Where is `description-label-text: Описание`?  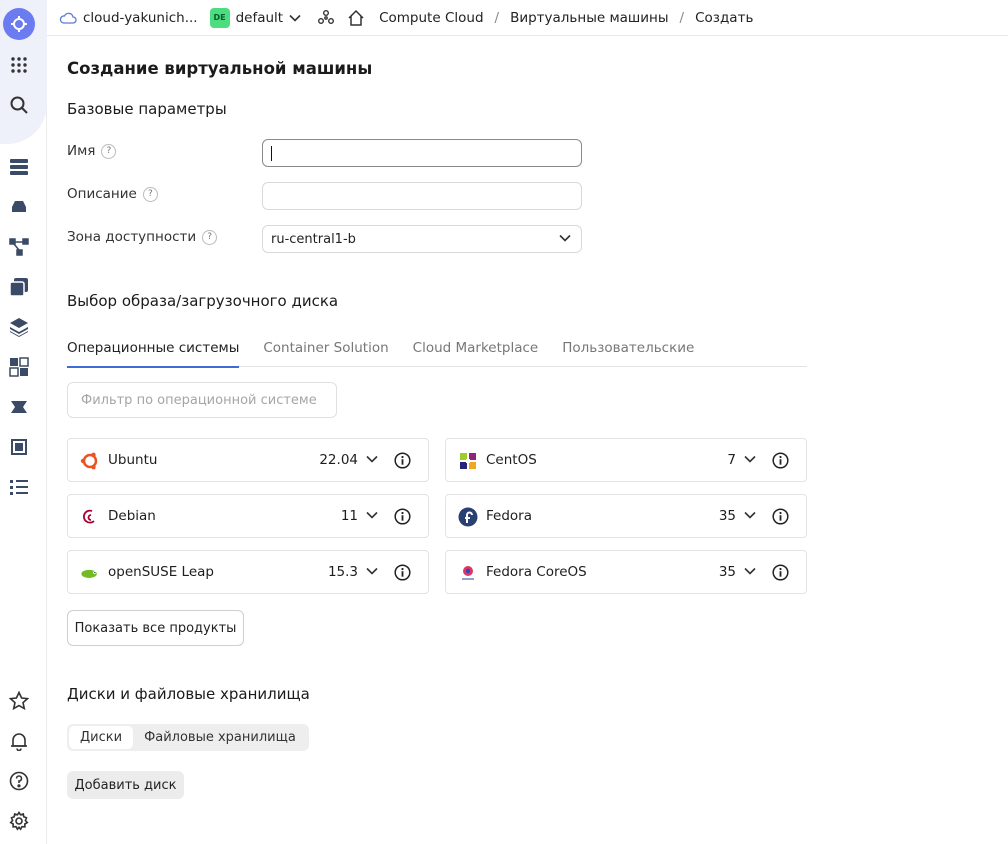
description-label-text: Описание is located at coordinates (102, 194).